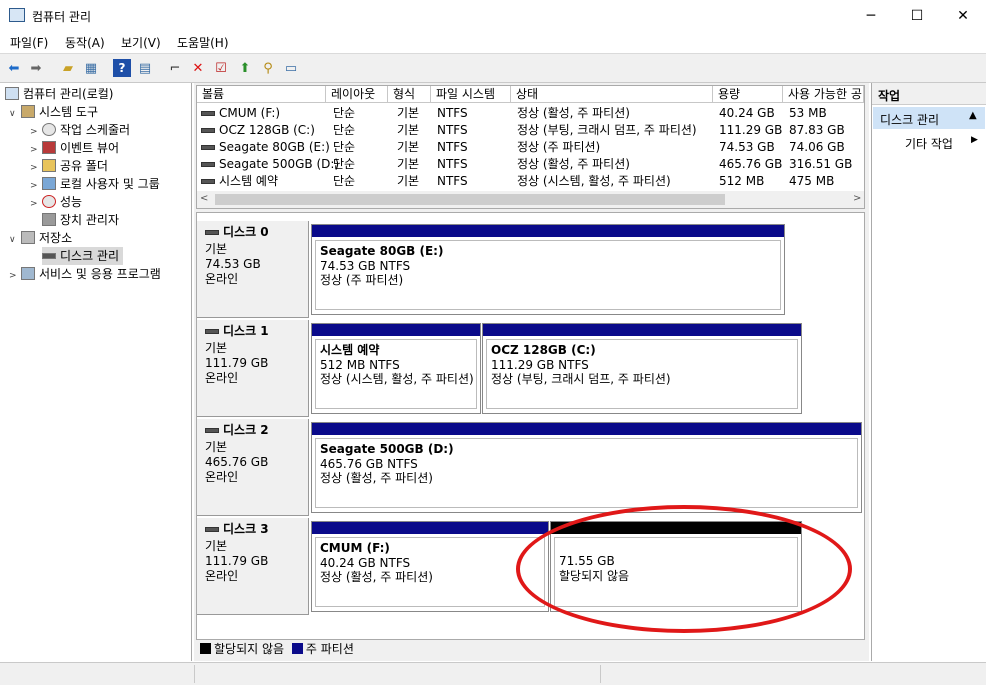 Image resolution: width=986 pixels, height=685 pixels. What do you see at coordinates (963, 15) in the screenshot?
I see `close-button: ✕` at bounding box center [963, 15].